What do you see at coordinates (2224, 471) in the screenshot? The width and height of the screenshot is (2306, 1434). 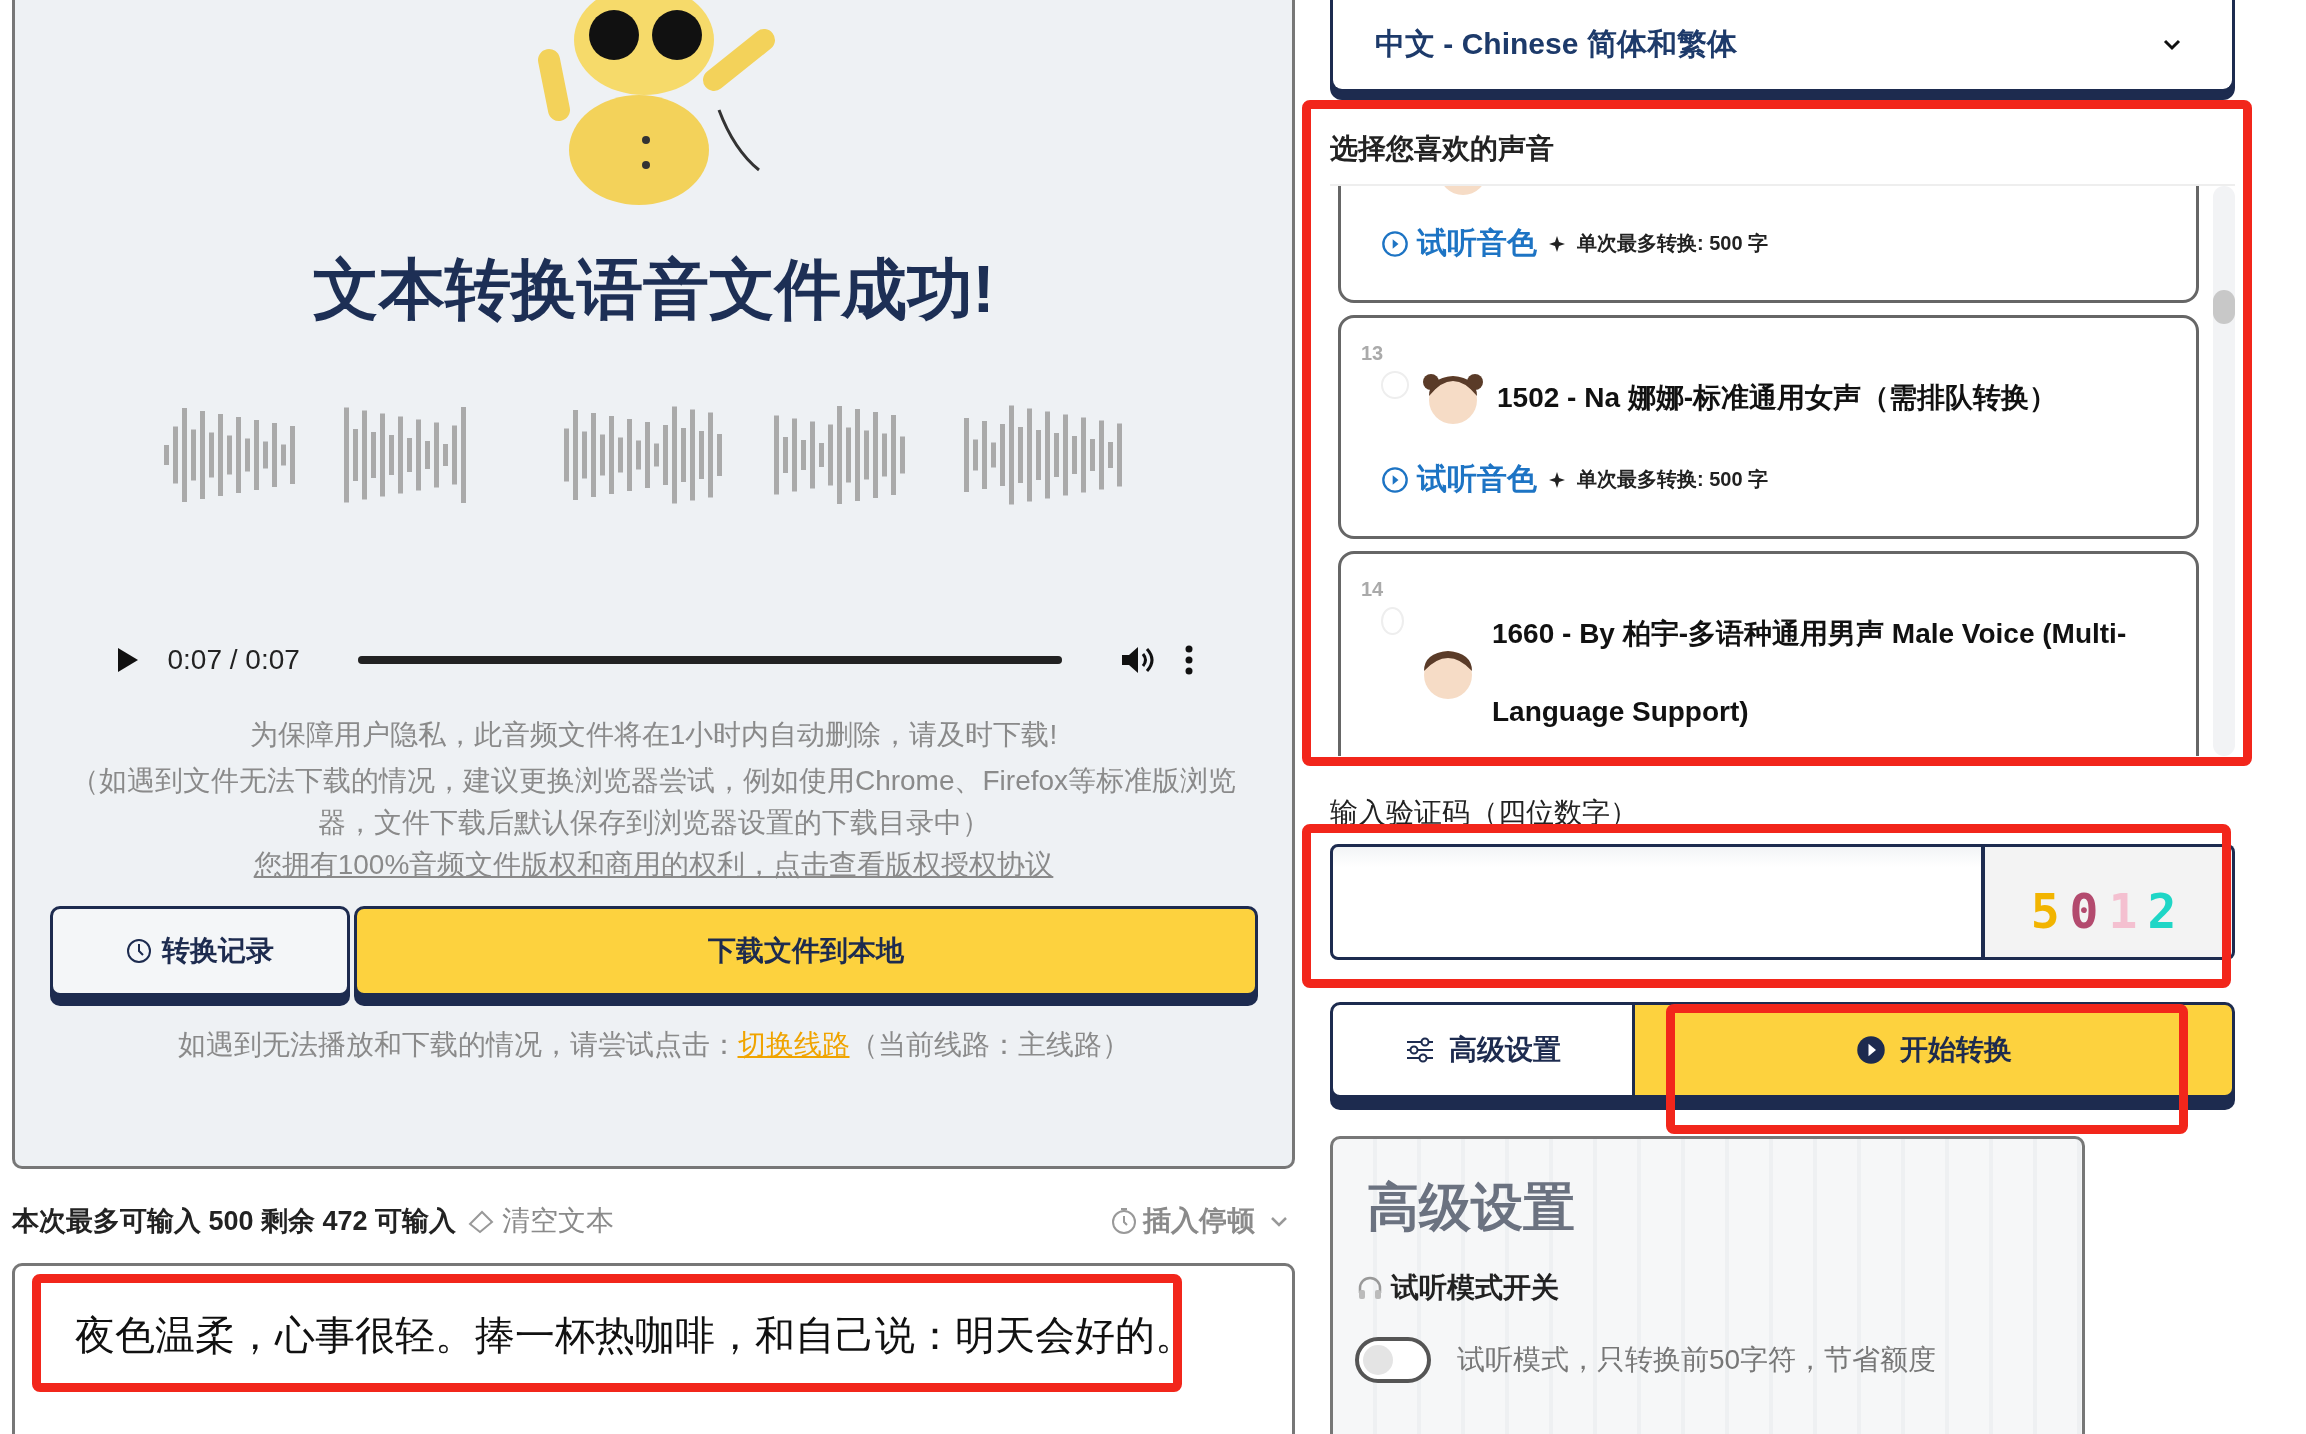 I see `scrollbar` at bounding box center [2224, 471].